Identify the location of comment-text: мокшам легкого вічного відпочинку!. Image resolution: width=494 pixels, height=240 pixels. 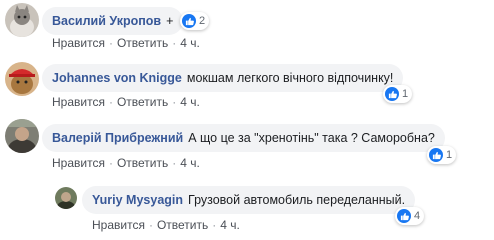
(290, 78).